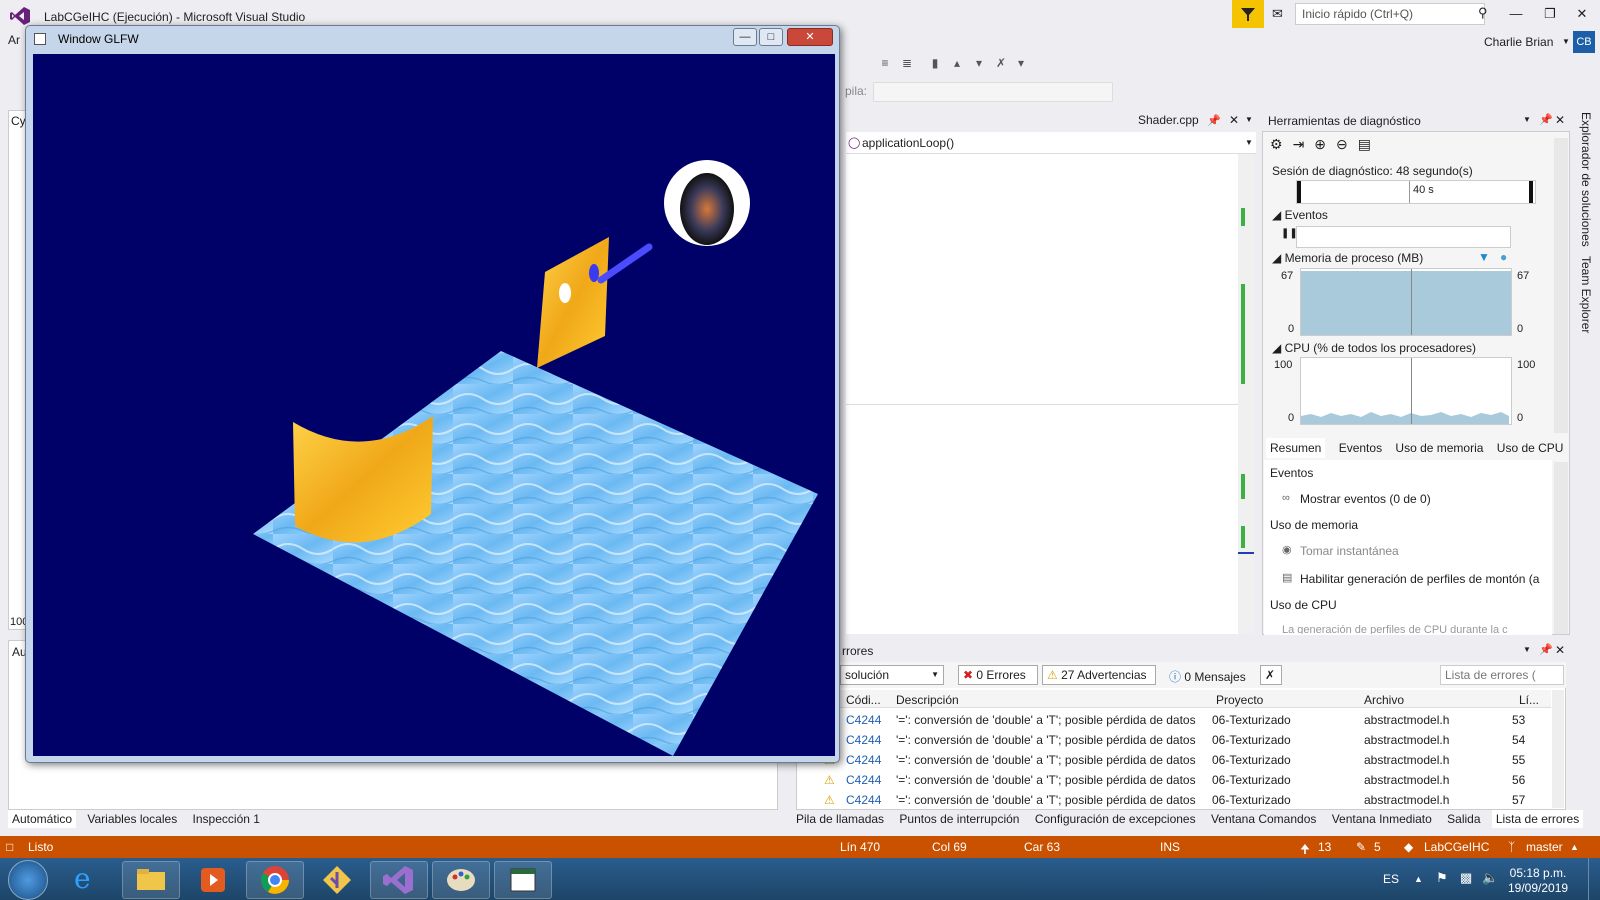  What do you see at coordinates (1561, 285) in the screenshot?
I see `diag-top-scrollbar` at bounding box center [1561, 285].